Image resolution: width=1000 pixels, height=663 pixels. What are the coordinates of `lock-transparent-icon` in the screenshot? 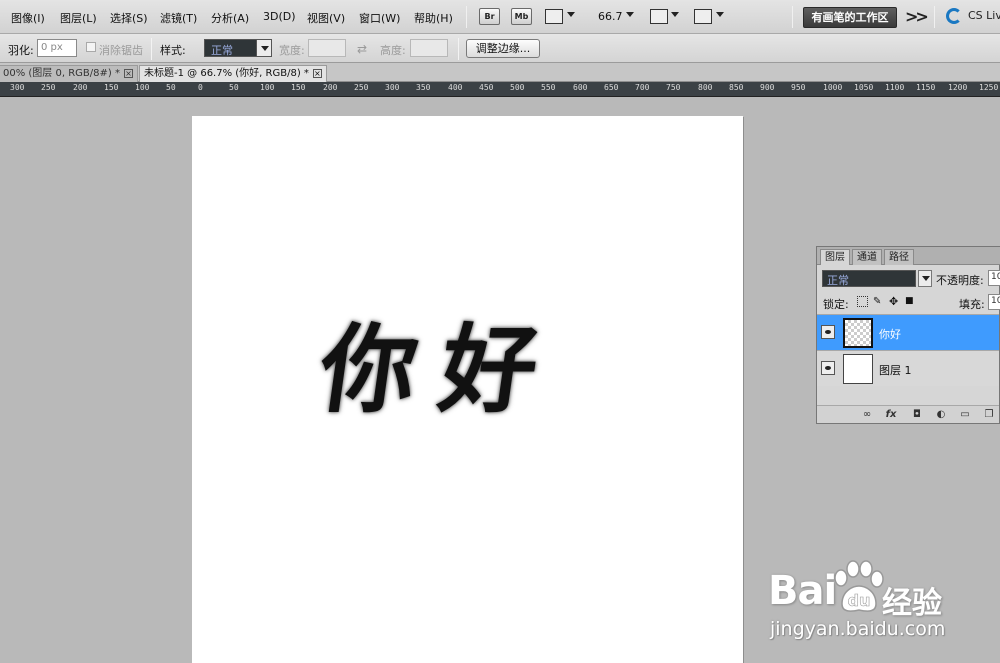 It's located at (862, 301).